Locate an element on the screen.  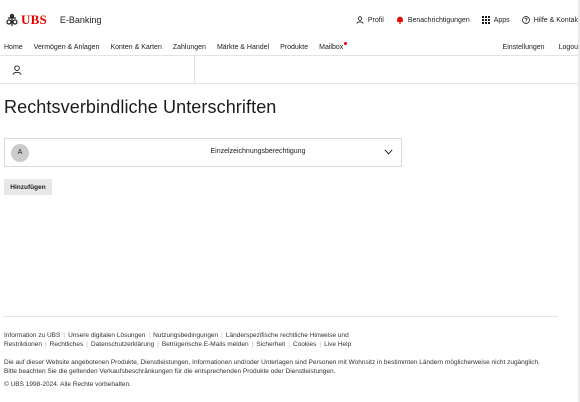
apps-label: Apps is located at coordinates (501, 20).